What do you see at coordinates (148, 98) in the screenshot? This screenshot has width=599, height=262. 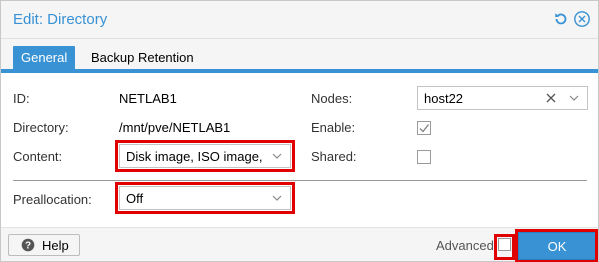 I see `id-value: NETLAB1` at bounding box center [148, 98].